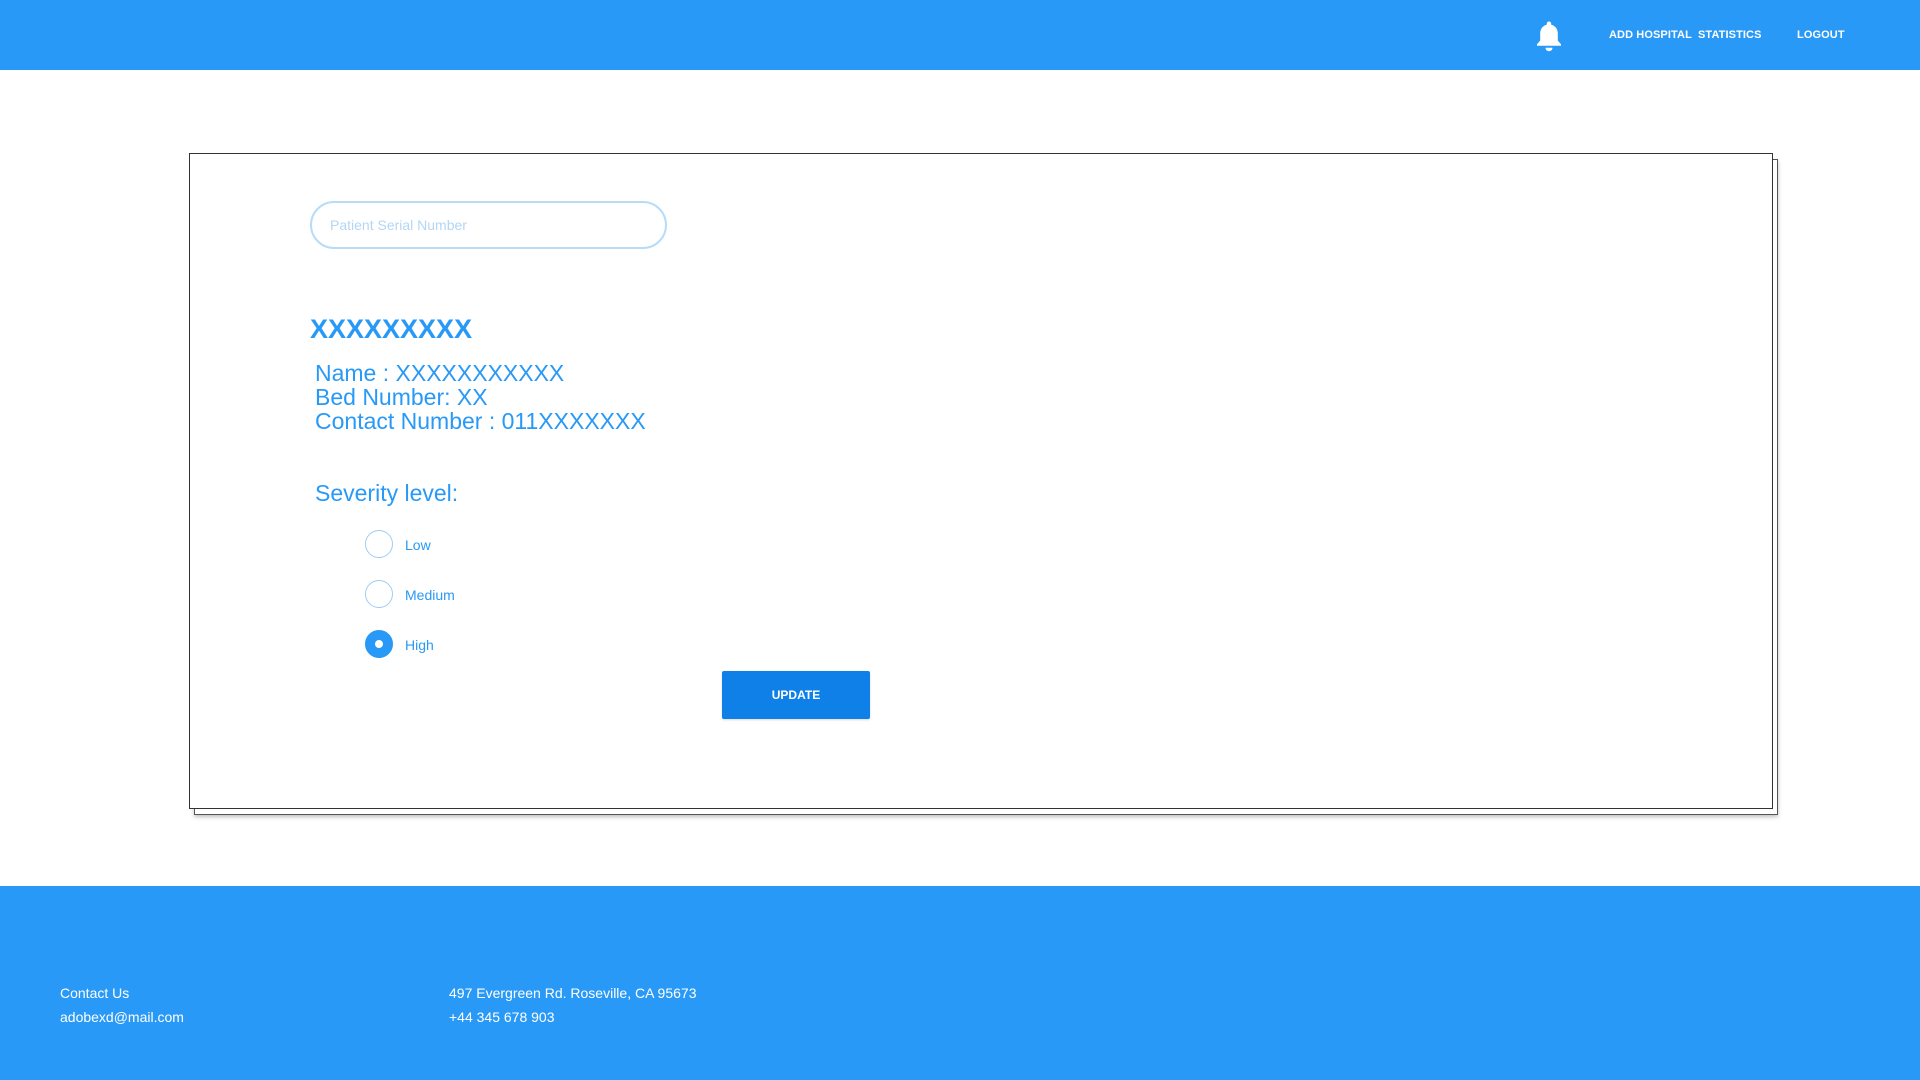 The width and height of the screenshot is (1920, 1080). What do you see at coordinates (1650, 35) in the screenshot?
I see `nav-add-hospital: ADD HOSPITAL` at bounding box center [1650, 35].